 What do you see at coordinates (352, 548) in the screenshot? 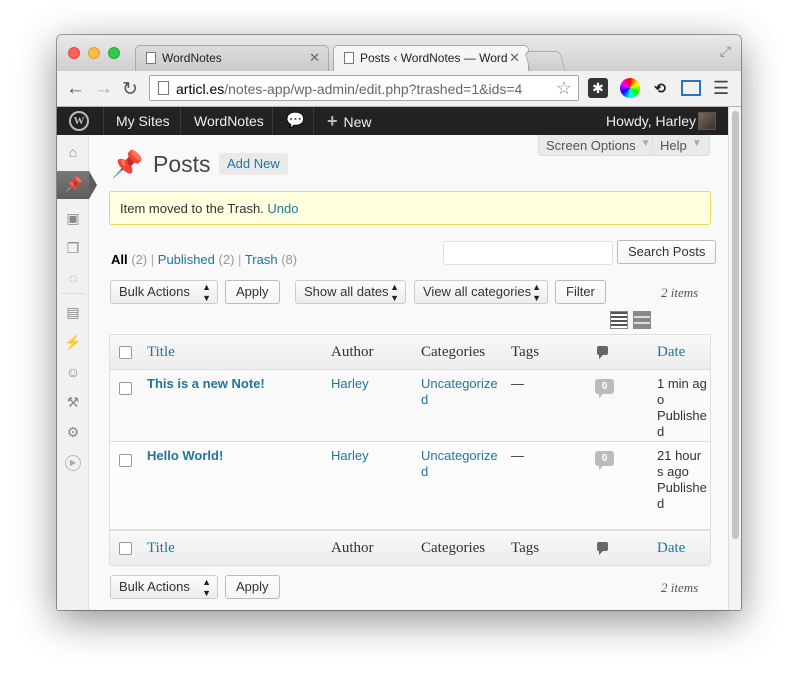
I see `column-author-footer: Author` at bounding box center [352, 548].